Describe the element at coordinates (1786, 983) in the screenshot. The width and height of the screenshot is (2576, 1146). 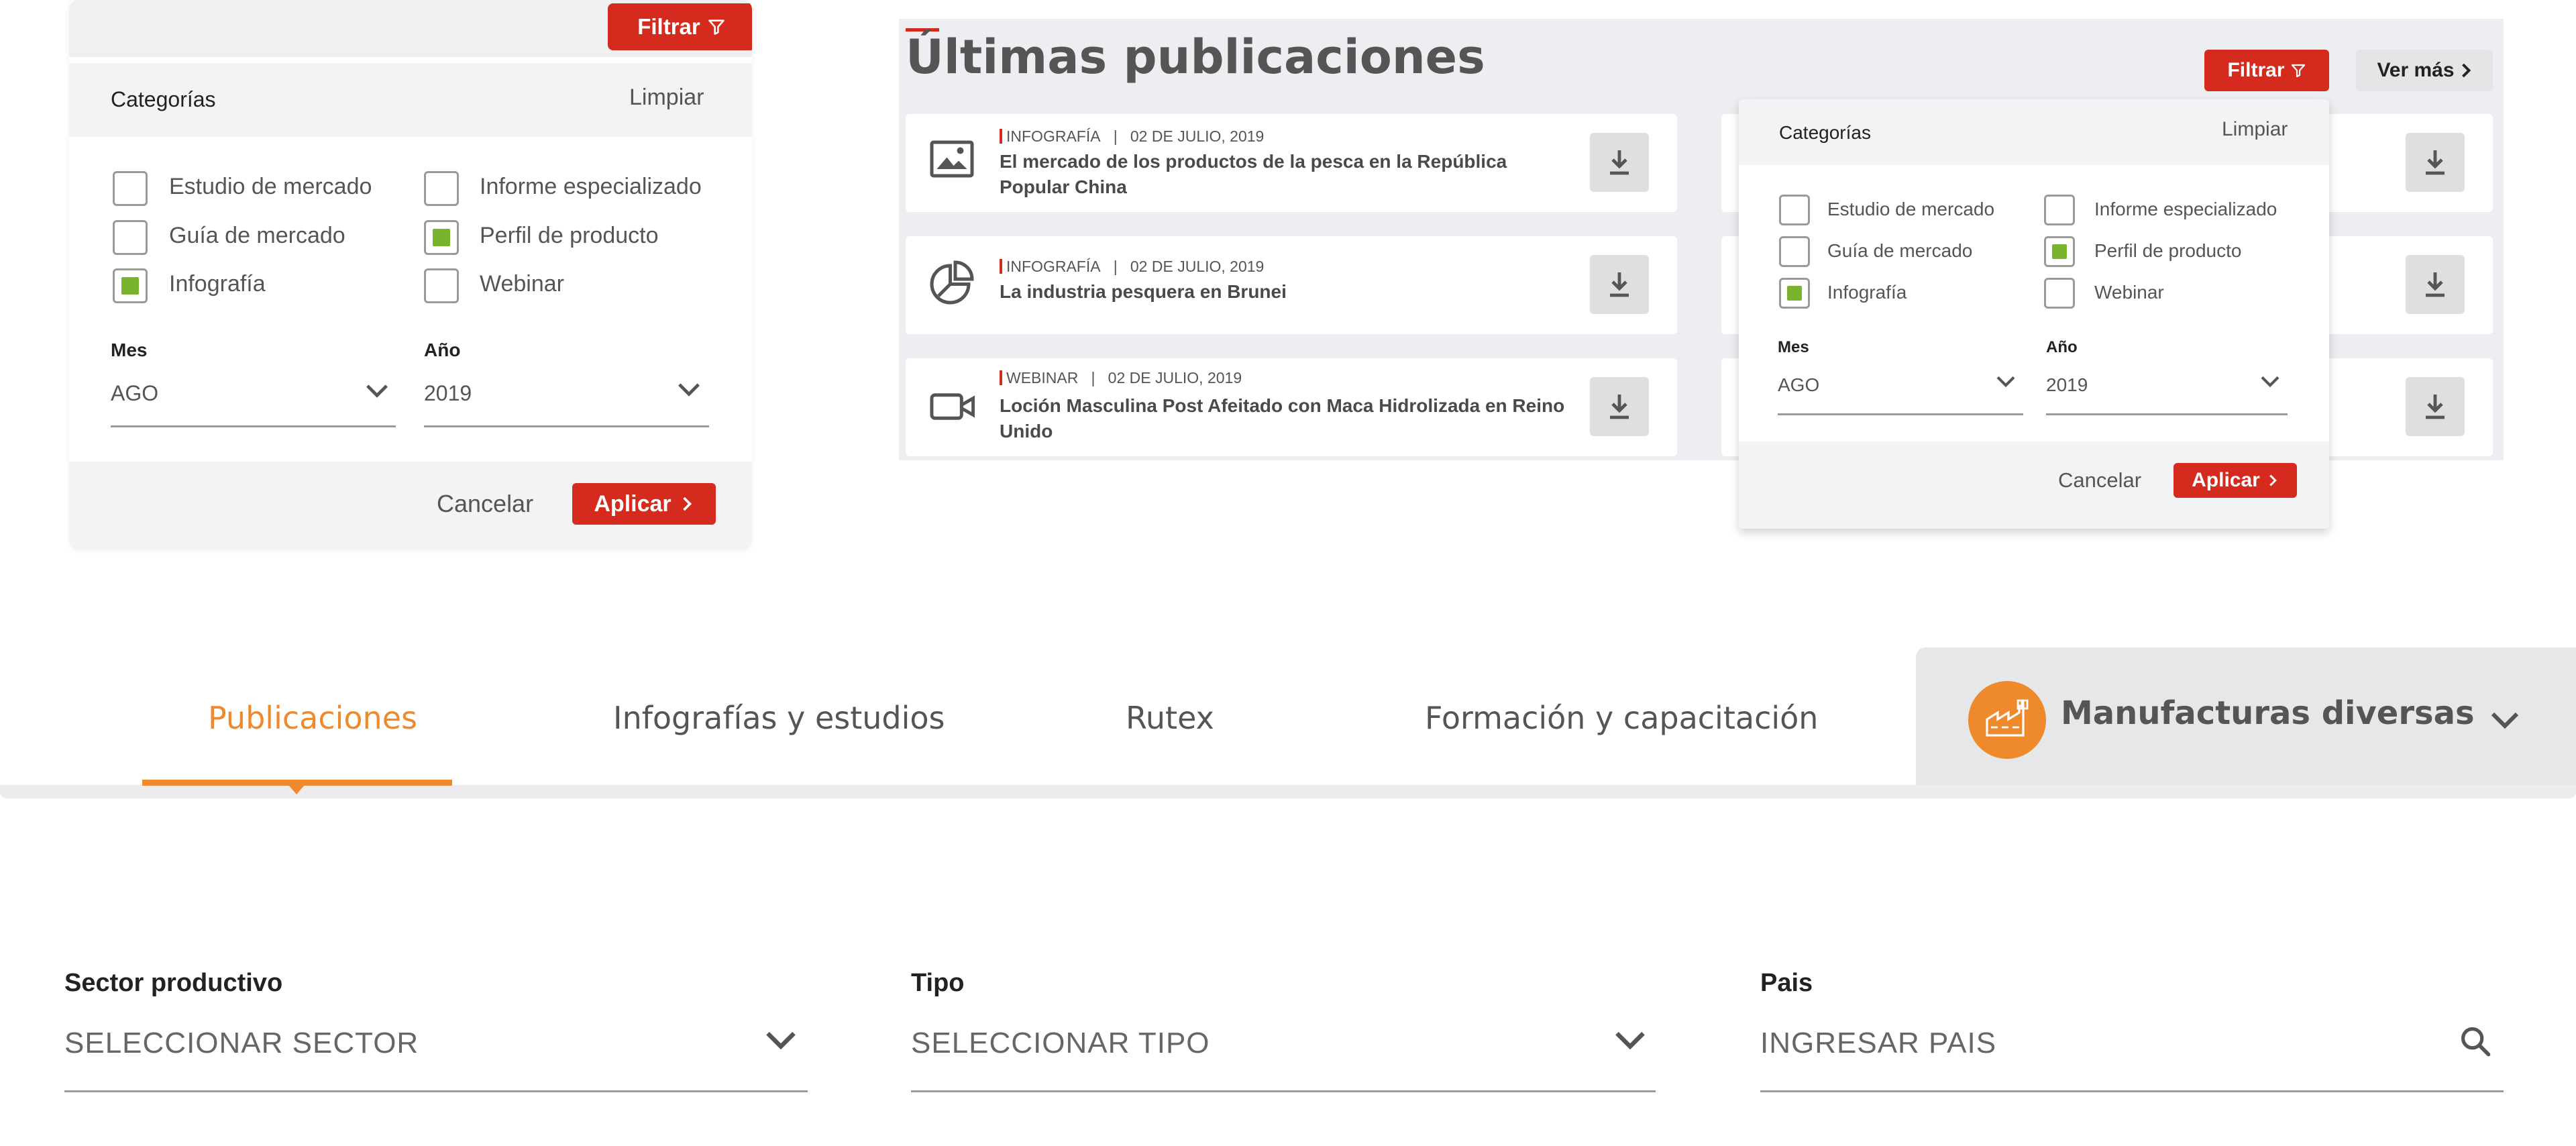
I see `country-filter-label: Pais` at that location.